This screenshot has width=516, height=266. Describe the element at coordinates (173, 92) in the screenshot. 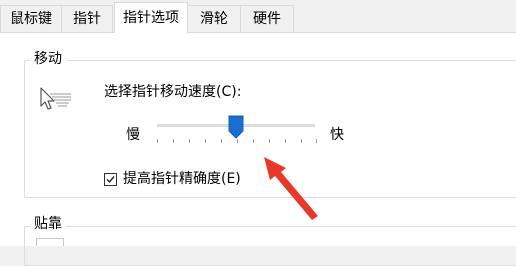

I see `speed-label: 选择指针移动速度(C):` at that location.